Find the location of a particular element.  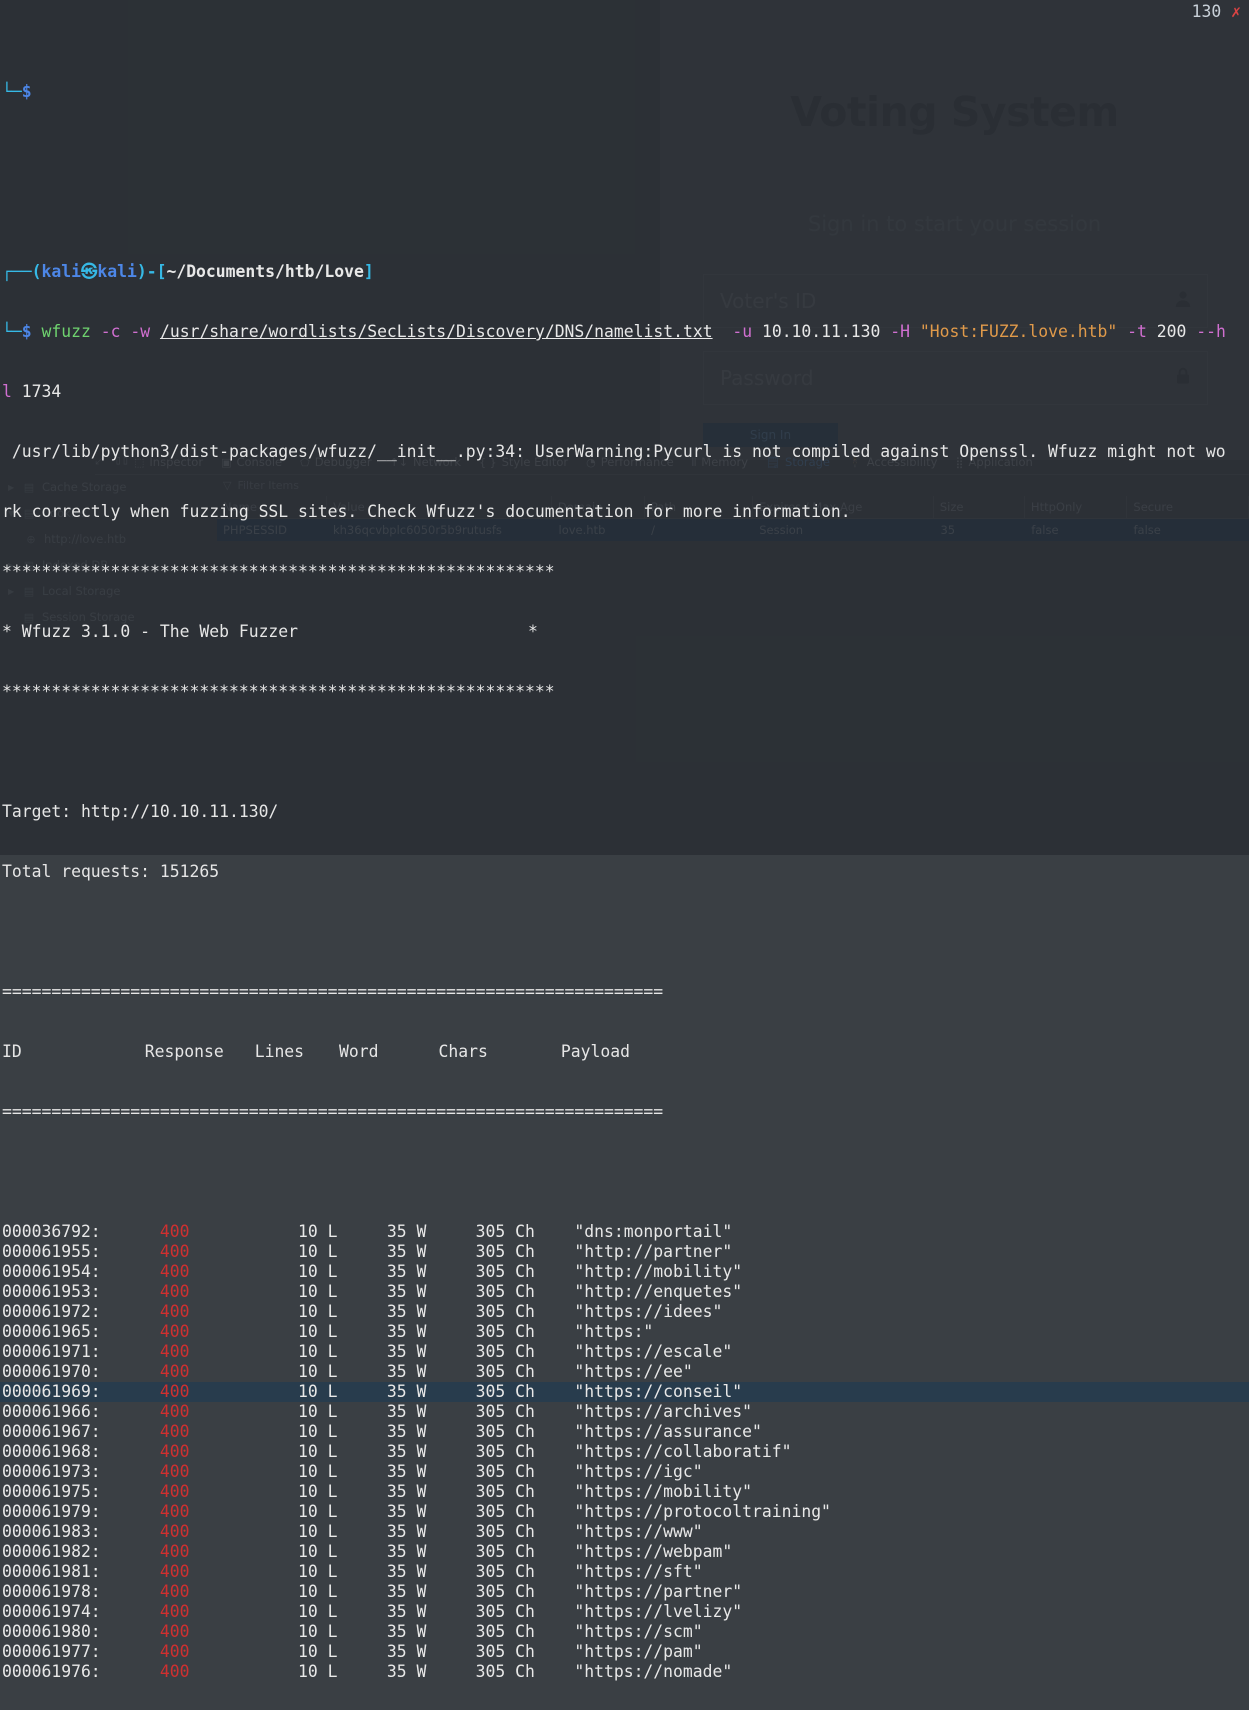

result-row: 000061965: 400 10 L 35 W 305 Ch "https:" is located at coordinates (624, 1332).